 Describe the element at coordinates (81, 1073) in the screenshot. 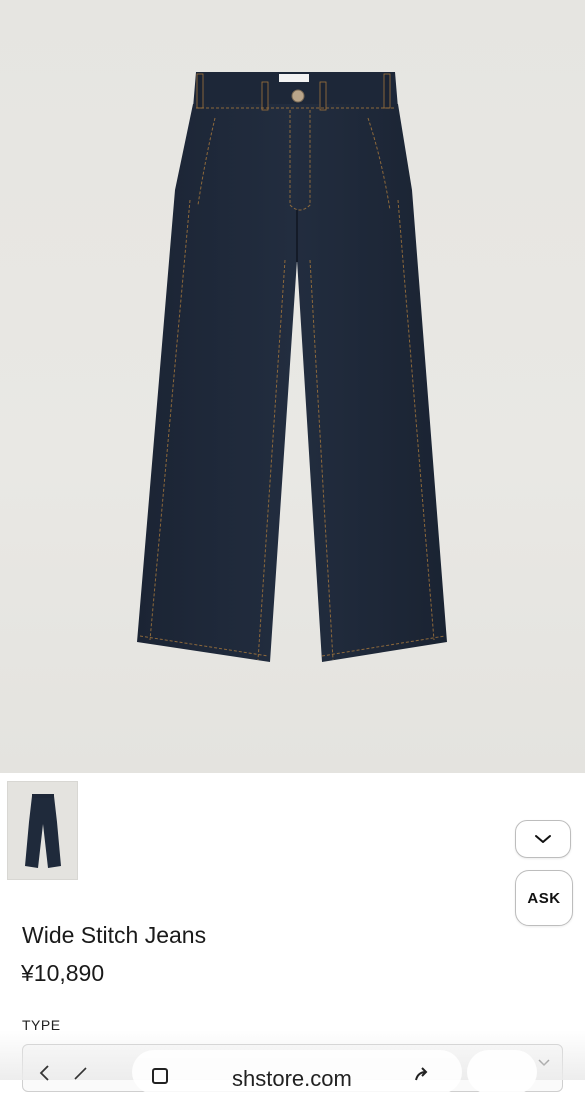

I see `edit-icon` at that location.